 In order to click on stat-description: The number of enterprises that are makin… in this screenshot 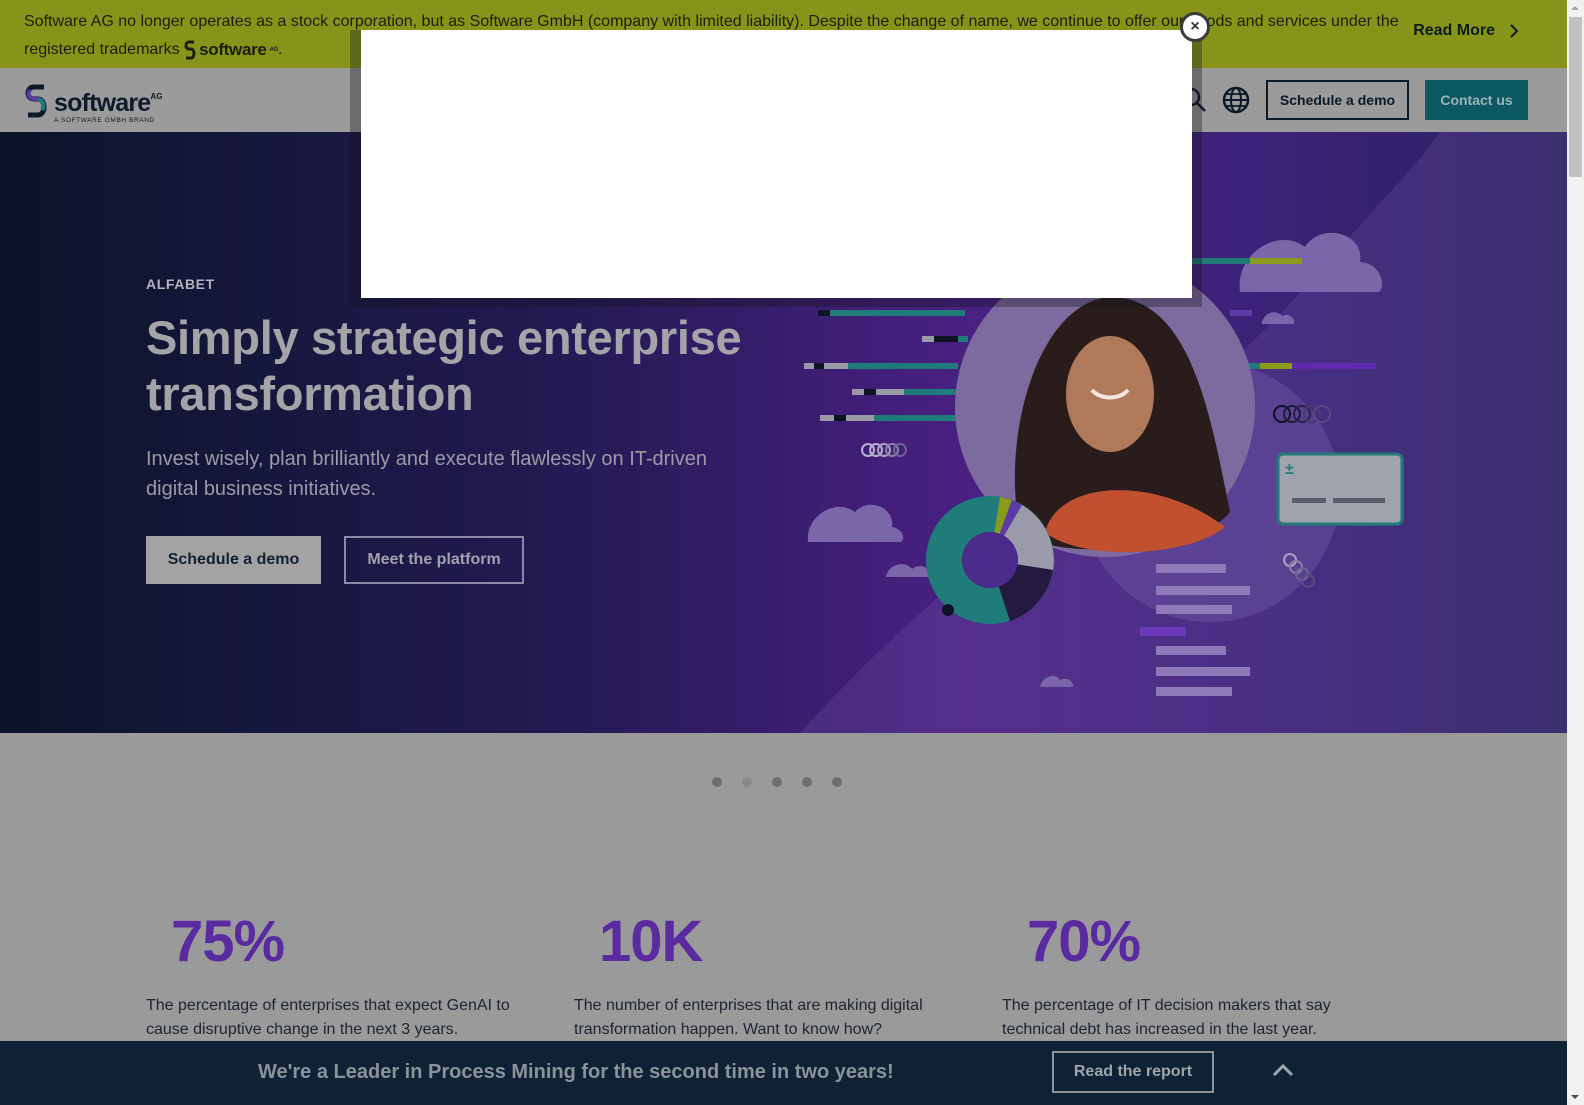, I will do `click(748, 1017)`.